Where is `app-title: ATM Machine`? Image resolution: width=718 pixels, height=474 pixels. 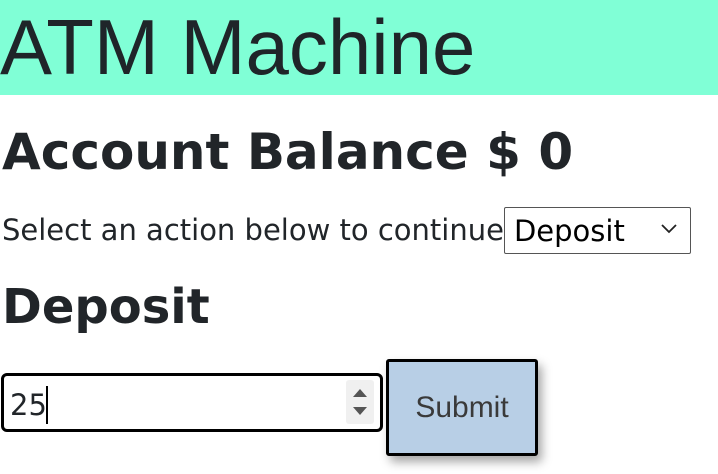 app-title: ATM Machine is located at coordinates (238, 47).